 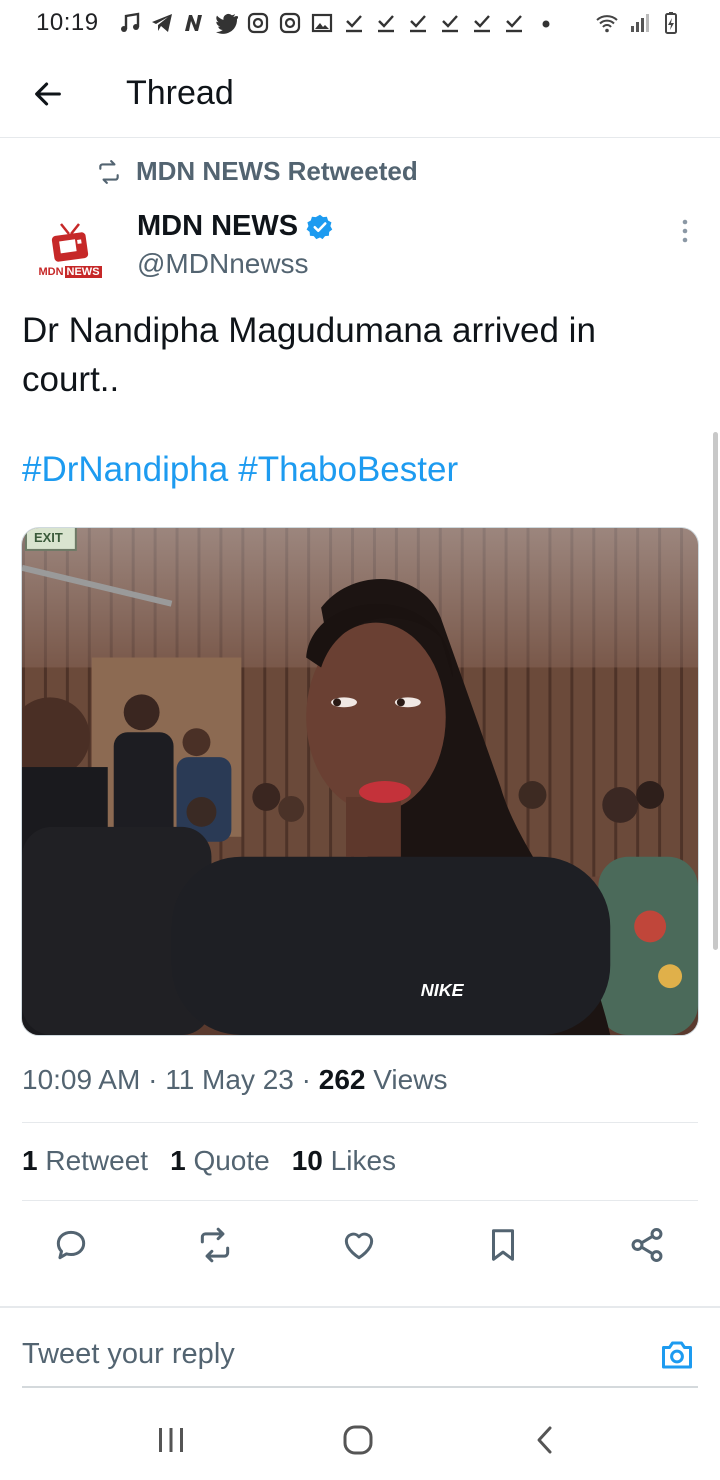 I want to click on tweet-actions-bar, so click(x=360, y=1245).